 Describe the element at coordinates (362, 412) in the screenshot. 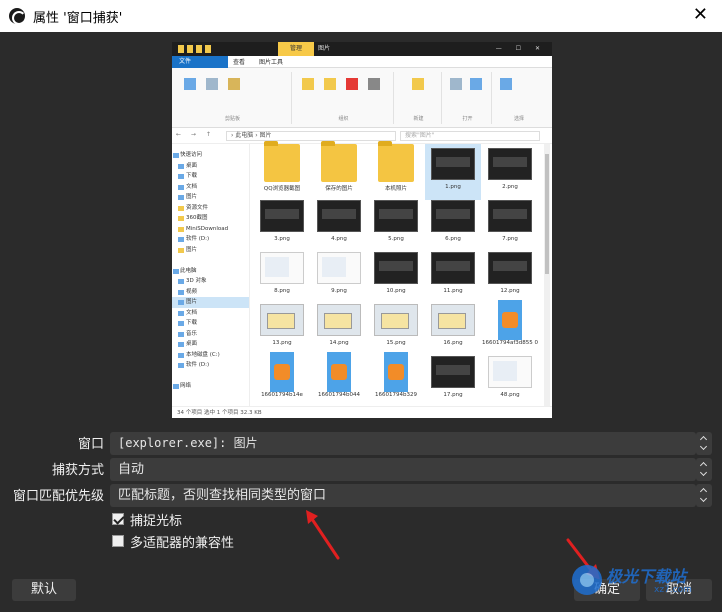

I see `explorer-status-bar: 34 个项目 选中 1 个项目 32.3 KB` at that location.